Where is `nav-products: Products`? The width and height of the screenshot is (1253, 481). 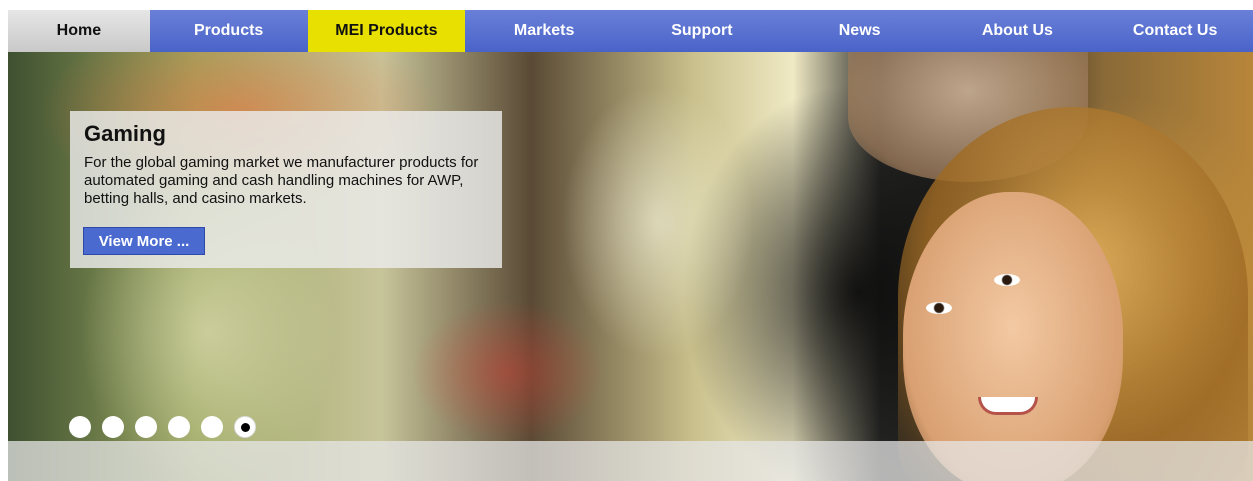 nav-products: Products is located at coordinates (229, 31).